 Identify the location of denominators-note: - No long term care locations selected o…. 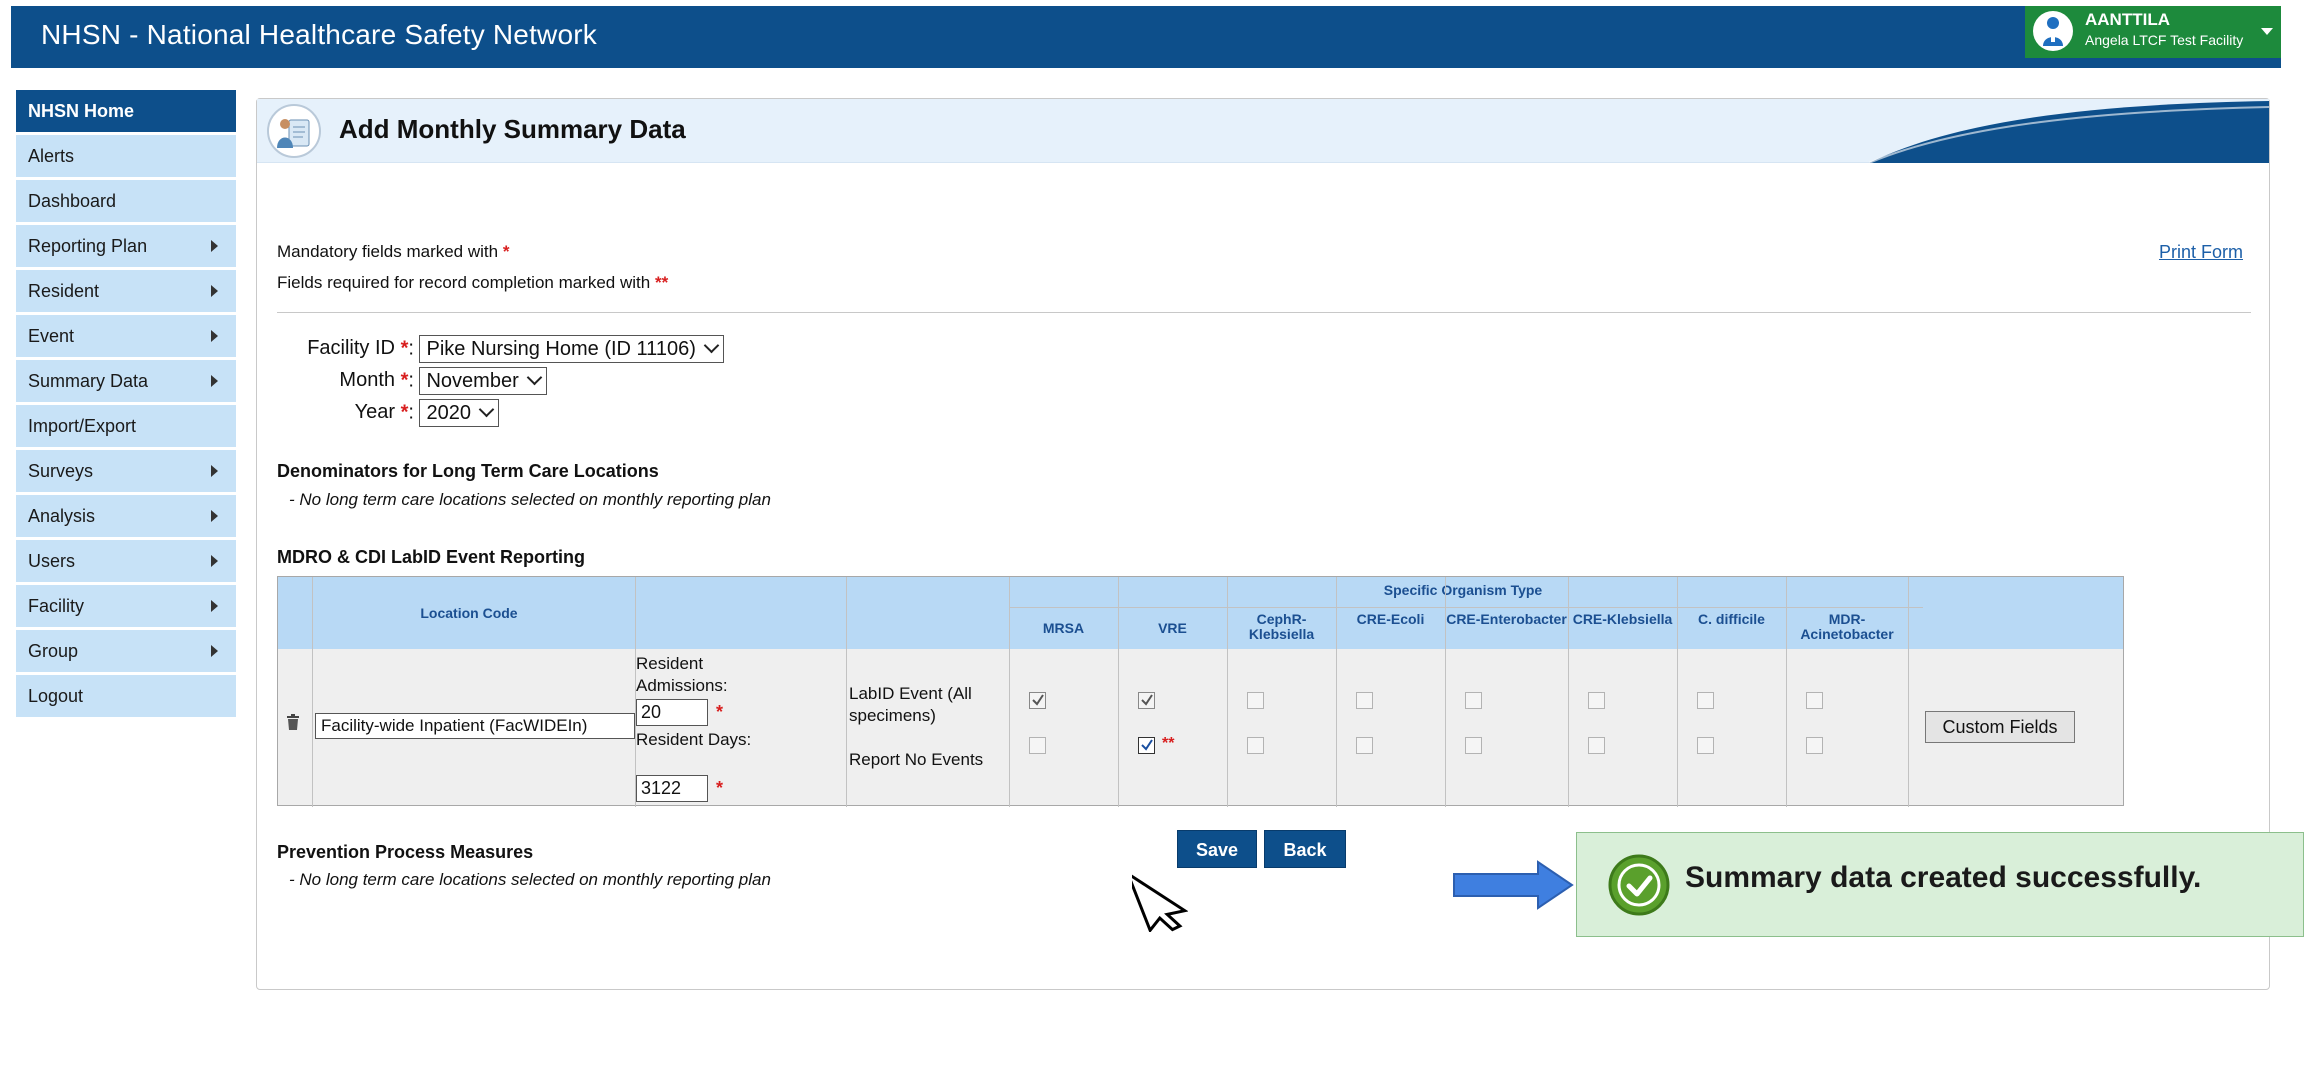
(530, 499).